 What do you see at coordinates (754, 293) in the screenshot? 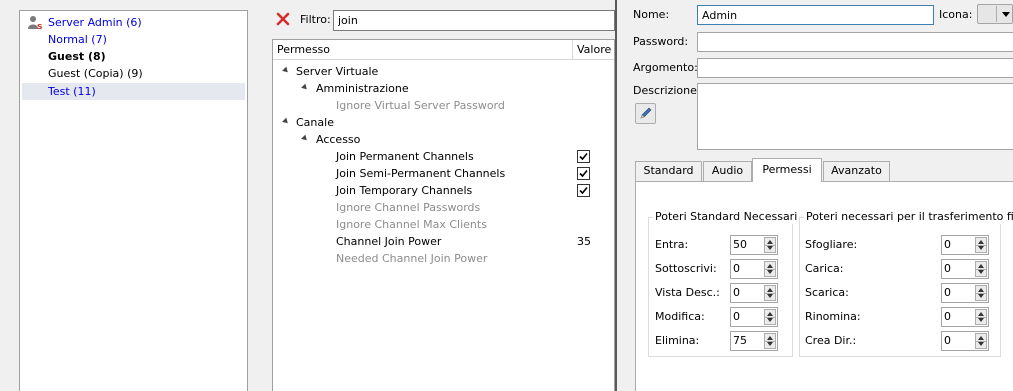
I see `vista-desc-spinbox: 0` at bounding box center [754, 293].